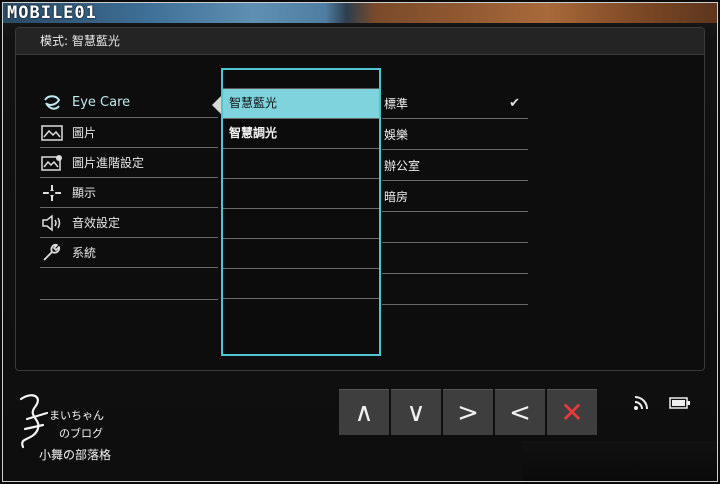  I want to click on menu-item-picture-advanced: 圖片進階設定, so click(129, 163).